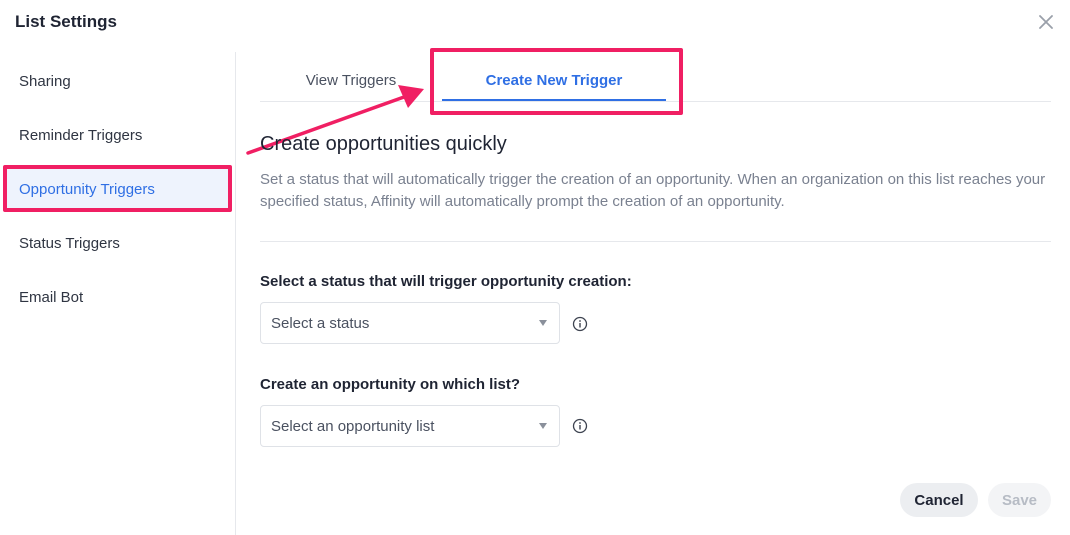  What do you see at coordinates (556, 81) in the screenshot?
I see `tab-highlight-box` at bounding box center [556, 81].